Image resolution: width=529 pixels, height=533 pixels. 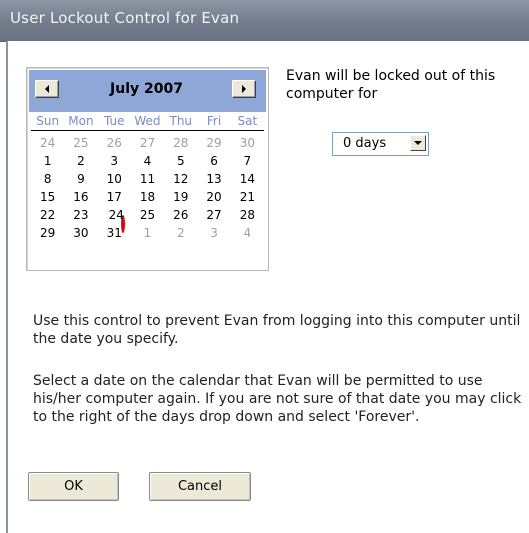 I want to click on previous-month-button, so click(x=47, y=89).